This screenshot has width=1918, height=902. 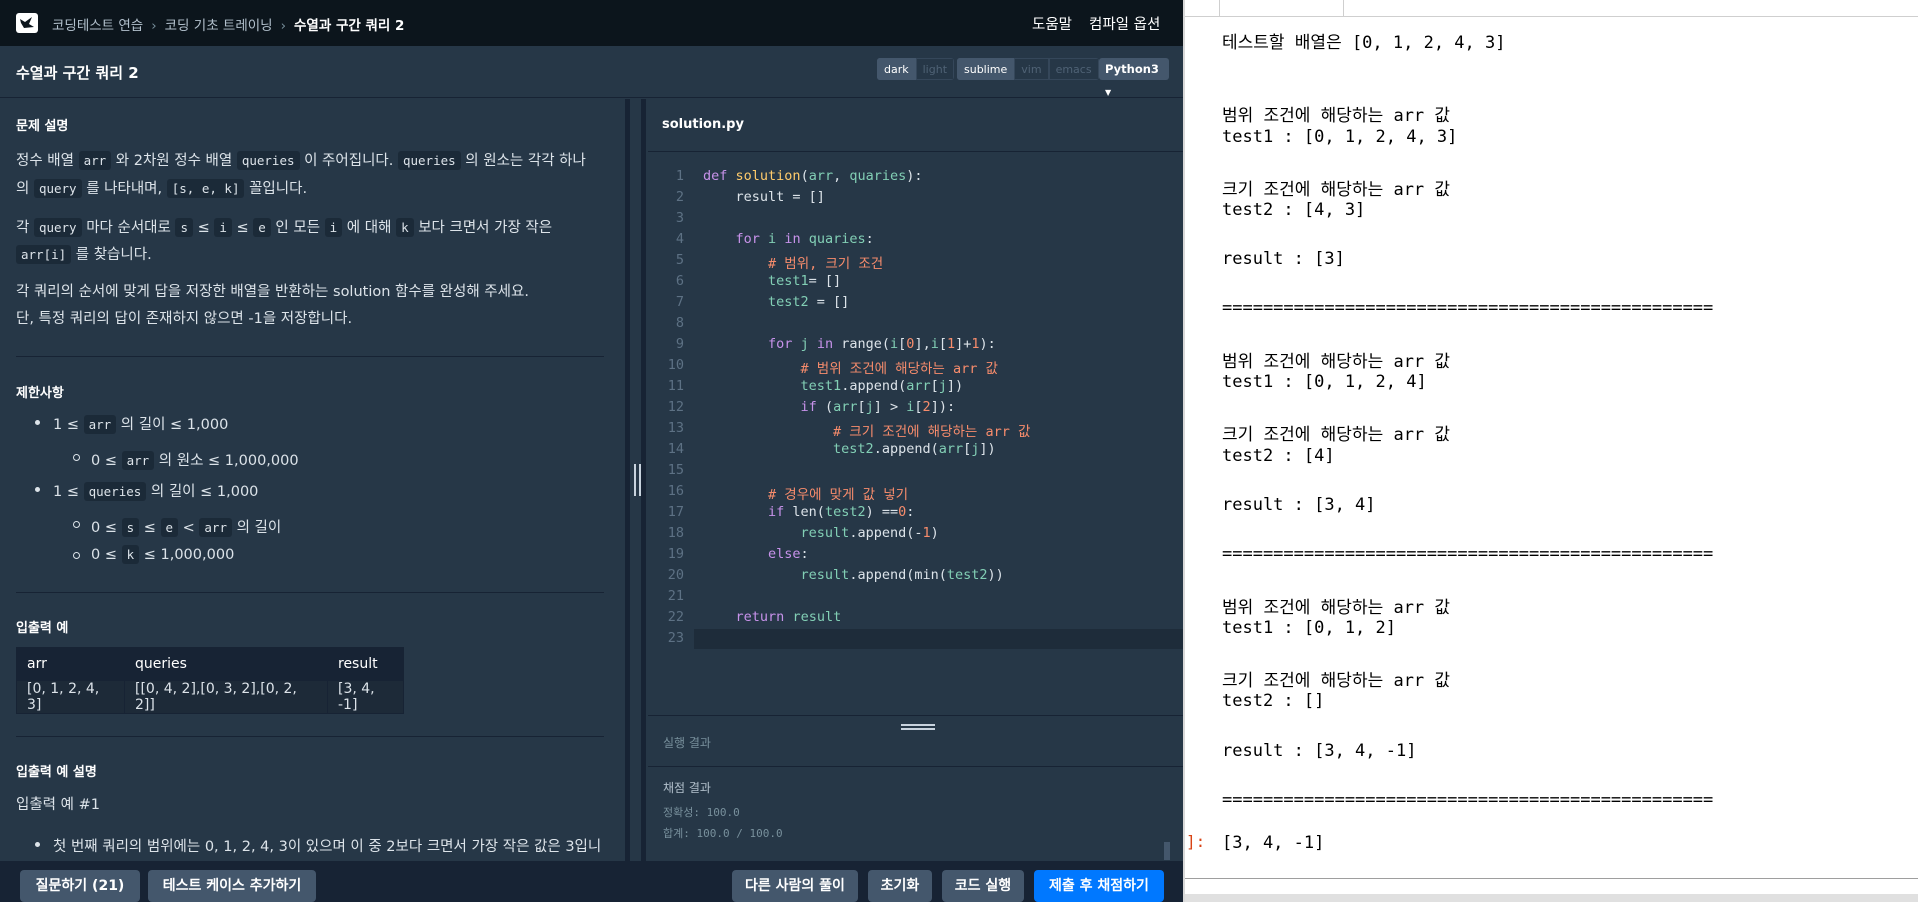 I want to click on breadcrumb-item: 코딩 기초 트레이닝, so click(x=219, y=26).